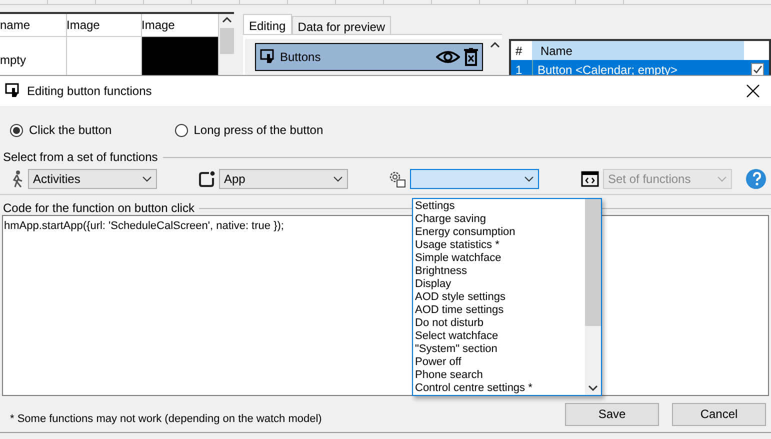  What do you see at coordinates (283, 179) in the screenshot?
I see `dropdown: App` at bounding box center [283, 179].